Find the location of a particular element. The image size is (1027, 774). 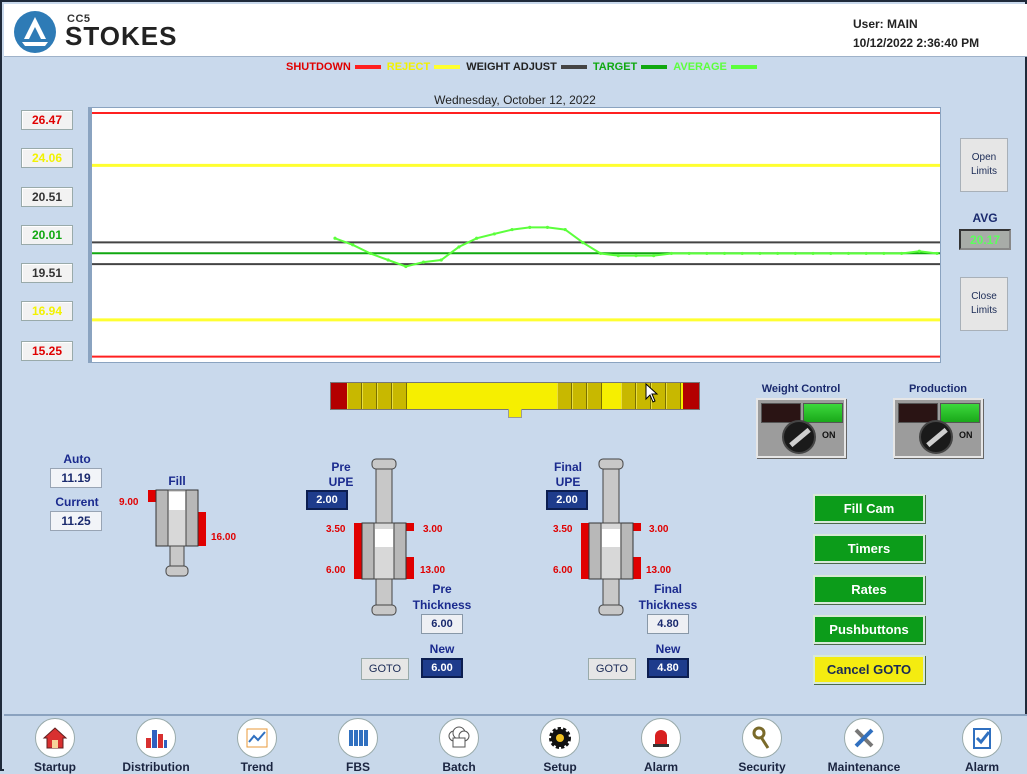

cancel-goto-button: Cancel GOTO is located at coordinates (869, 669).